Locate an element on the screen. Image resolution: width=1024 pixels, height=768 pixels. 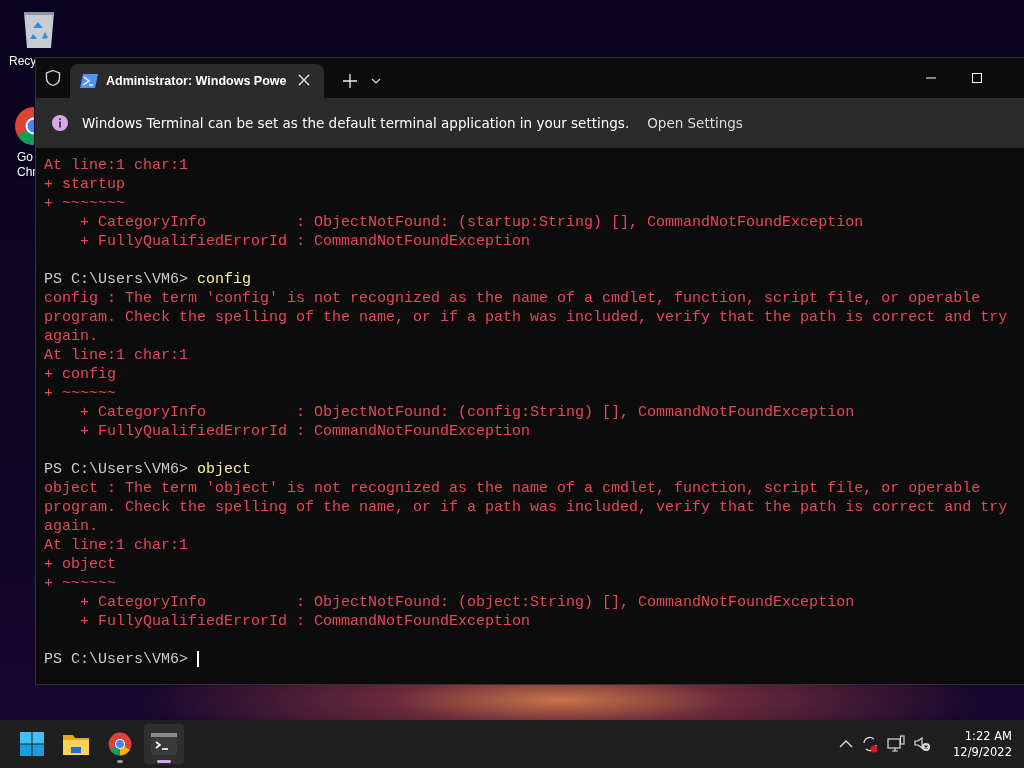
chevron-down-icon is located at coordinates (376, 81).